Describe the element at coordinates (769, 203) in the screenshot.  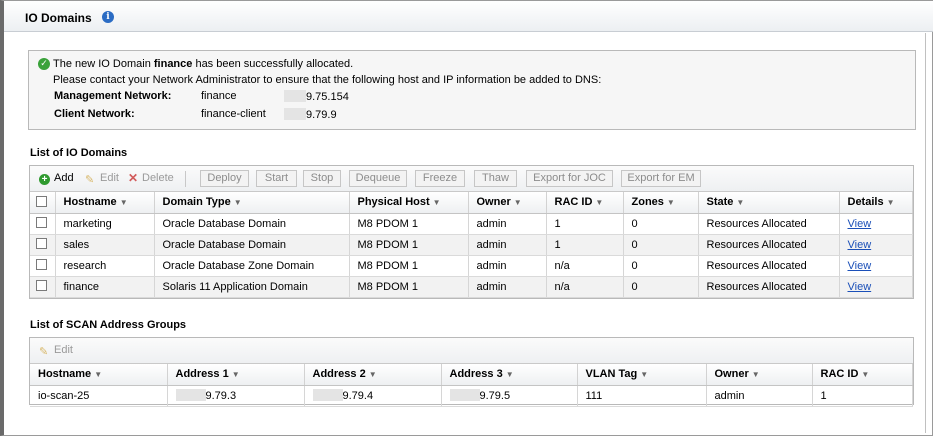
I see `column-state: State ▼` at that location.